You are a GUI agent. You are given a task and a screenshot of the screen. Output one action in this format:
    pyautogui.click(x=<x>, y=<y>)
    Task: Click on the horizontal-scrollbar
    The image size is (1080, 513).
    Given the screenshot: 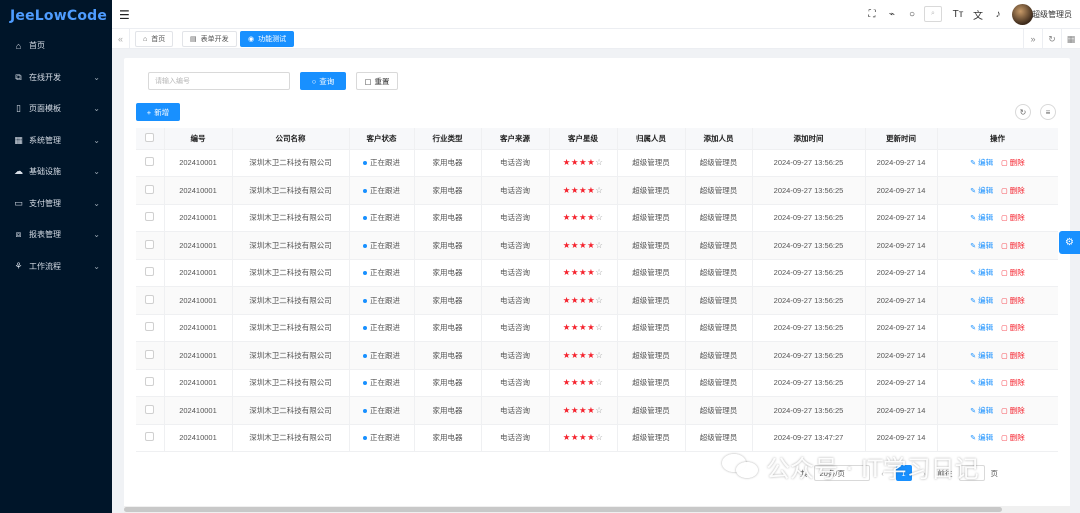 What is the action you would take?
    pyautogui.click(x=597, y=509)
    